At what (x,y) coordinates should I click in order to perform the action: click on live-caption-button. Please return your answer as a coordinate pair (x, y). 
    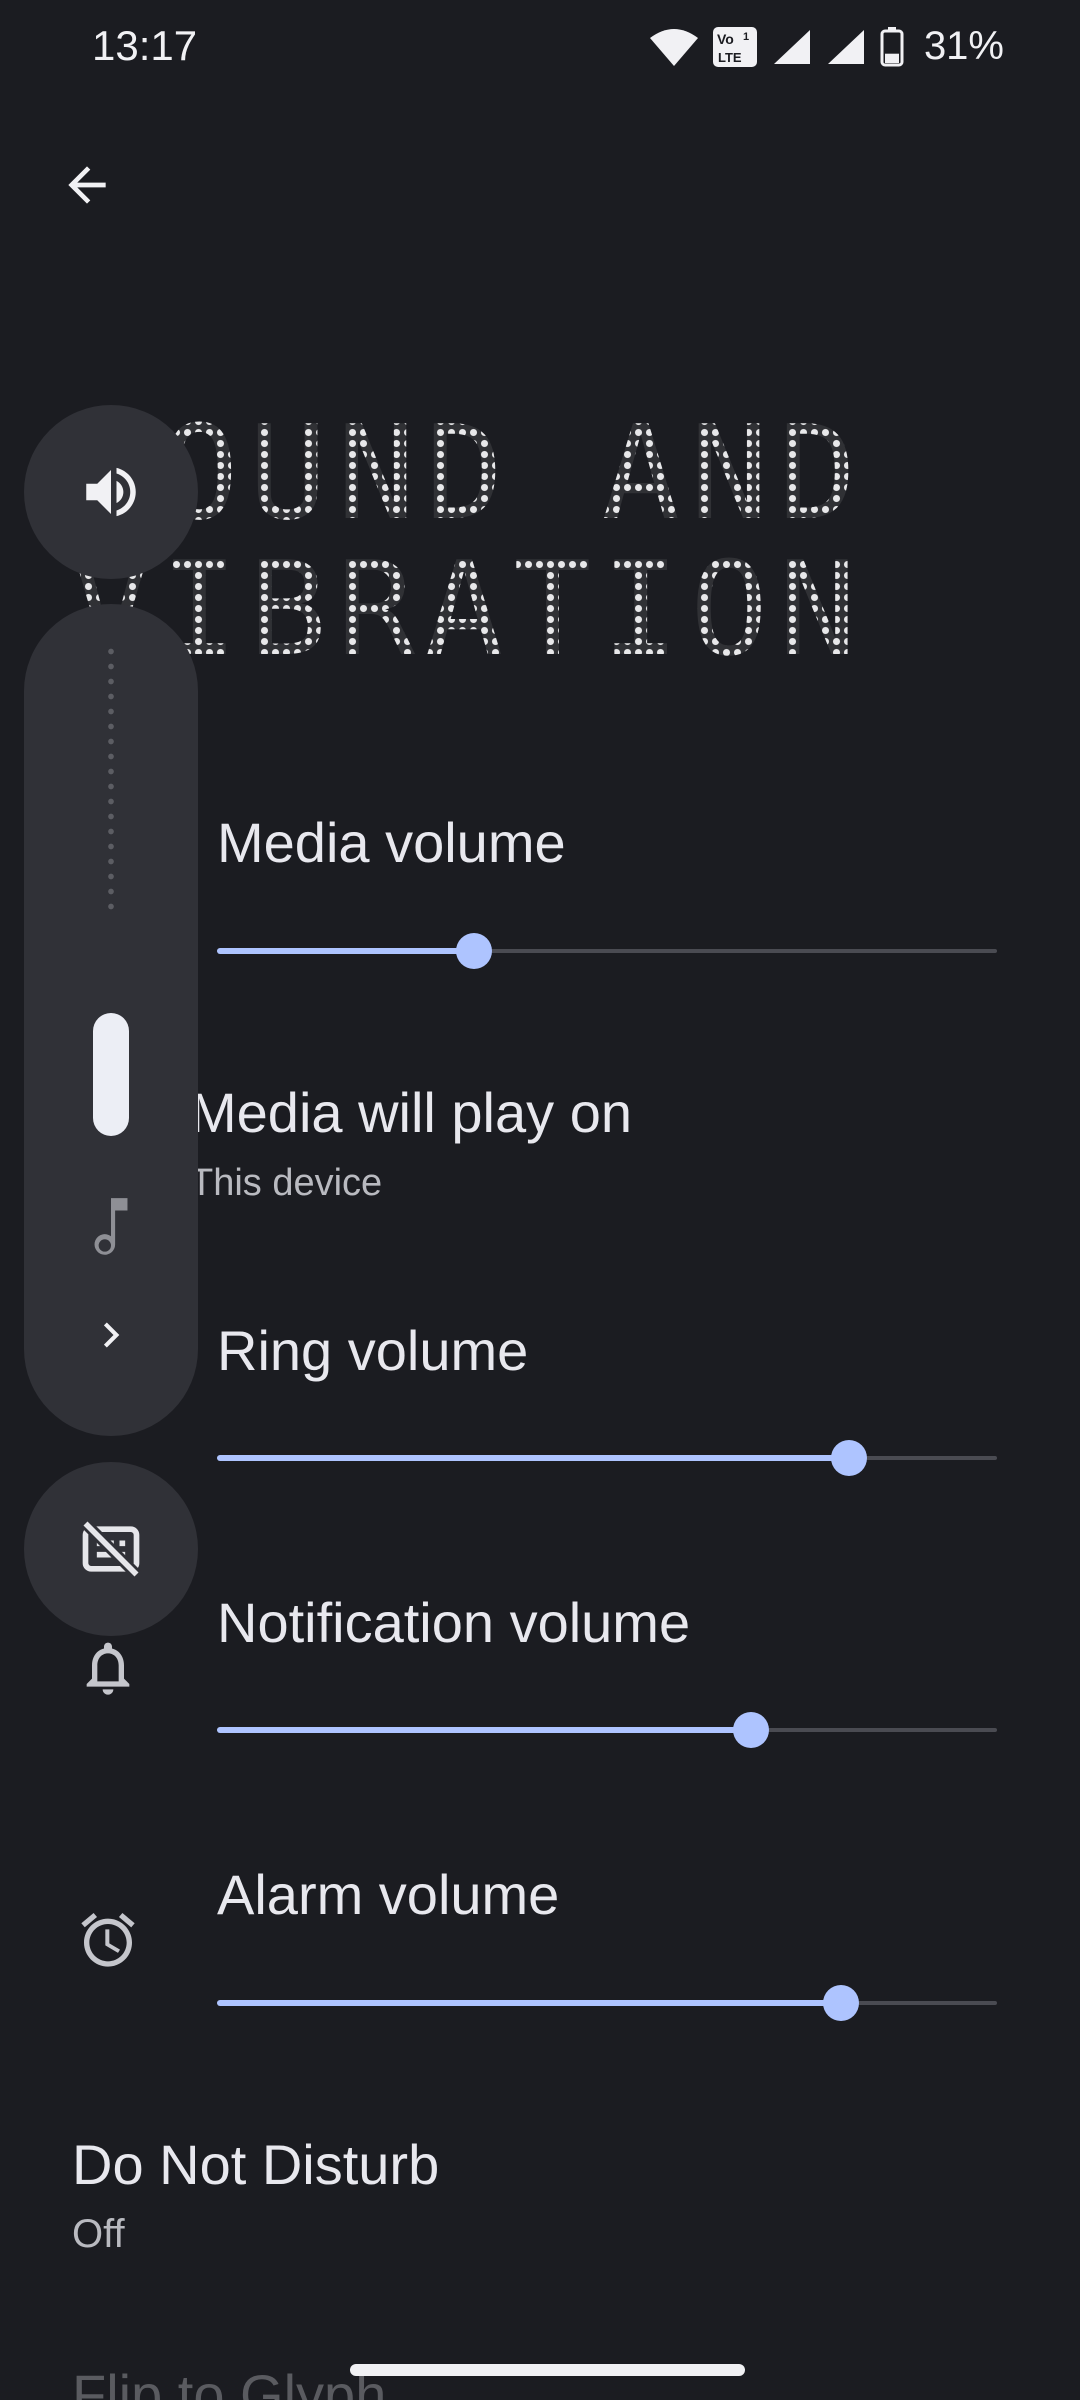
    Looking at the image, I should click on (111, 1549).